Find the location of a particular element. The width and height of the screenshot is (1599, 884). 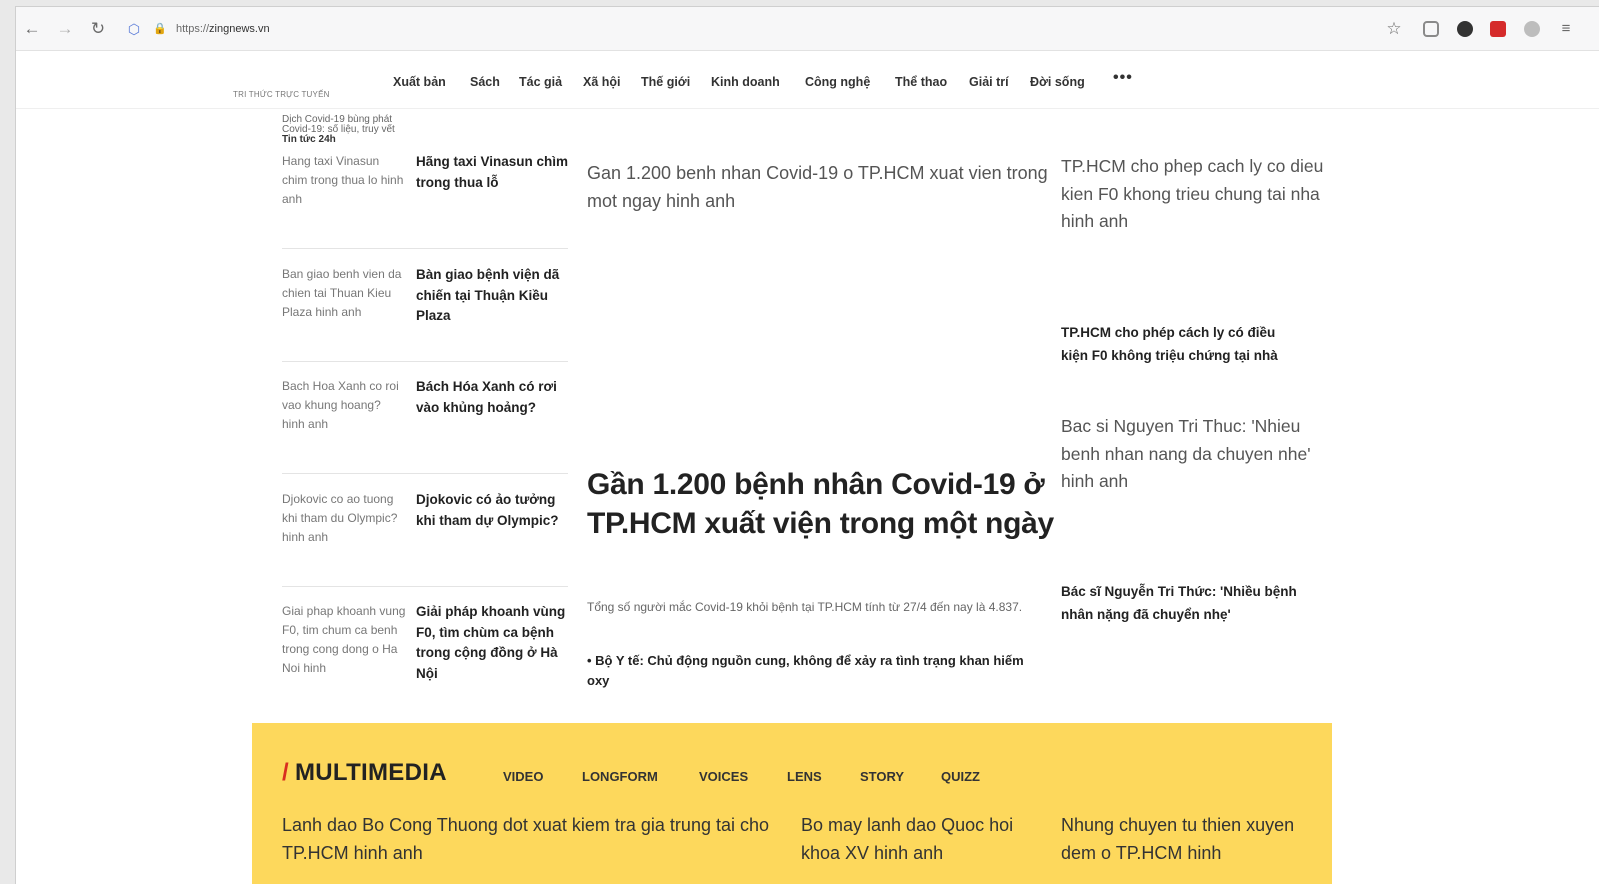

nav-more-icon: ••• is located at coordinates (1123, 78).